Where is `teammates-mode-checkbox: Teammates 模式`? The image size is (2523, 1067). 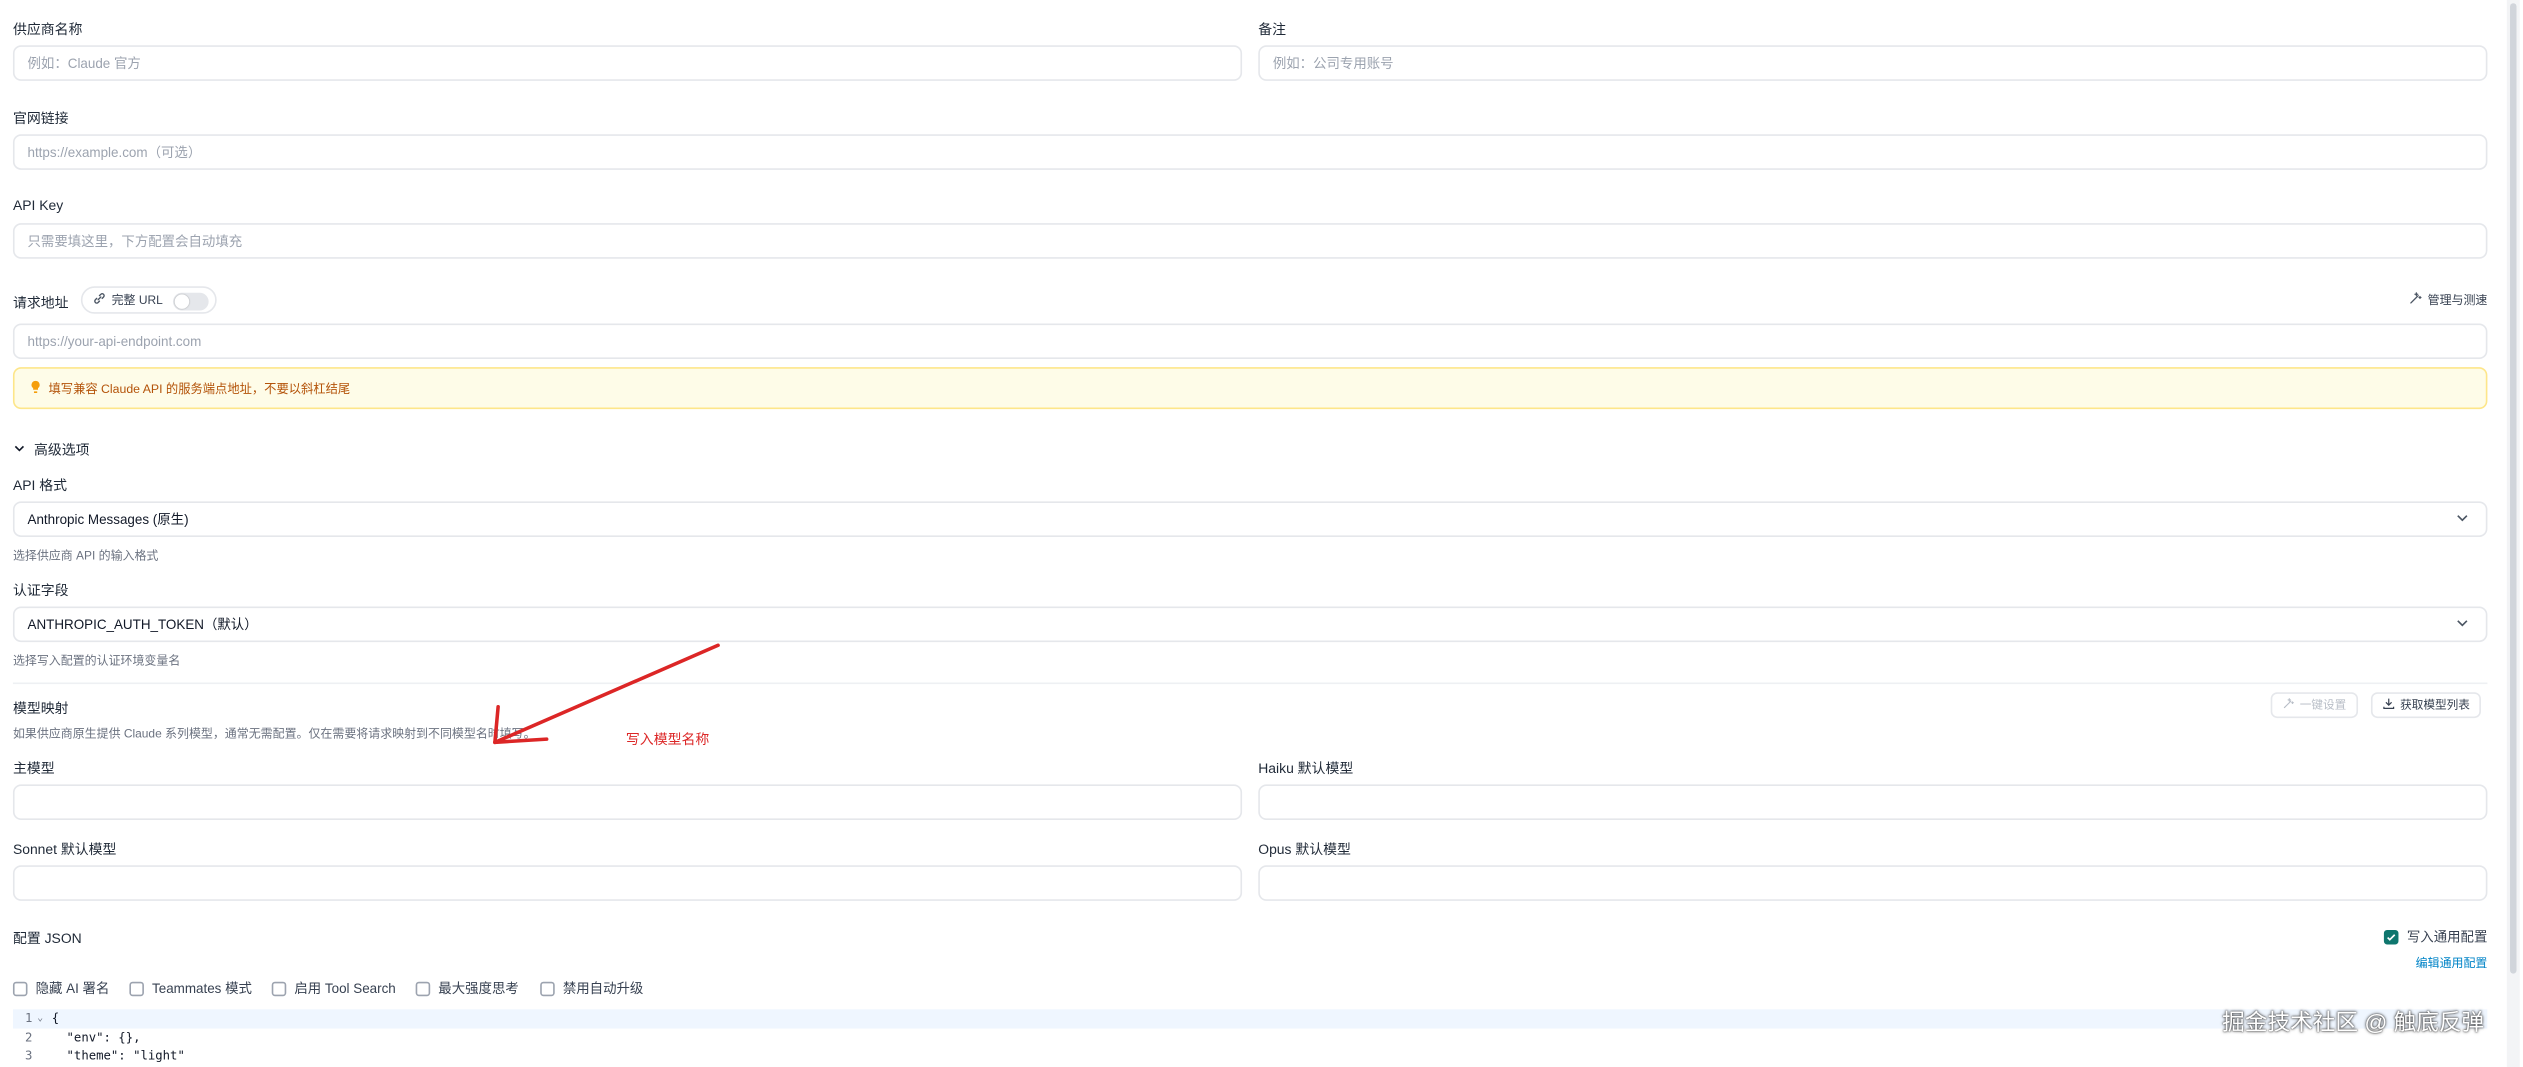 teammates-mode-checkbox: Teammates 模式 is located at coordinates (190, 987).